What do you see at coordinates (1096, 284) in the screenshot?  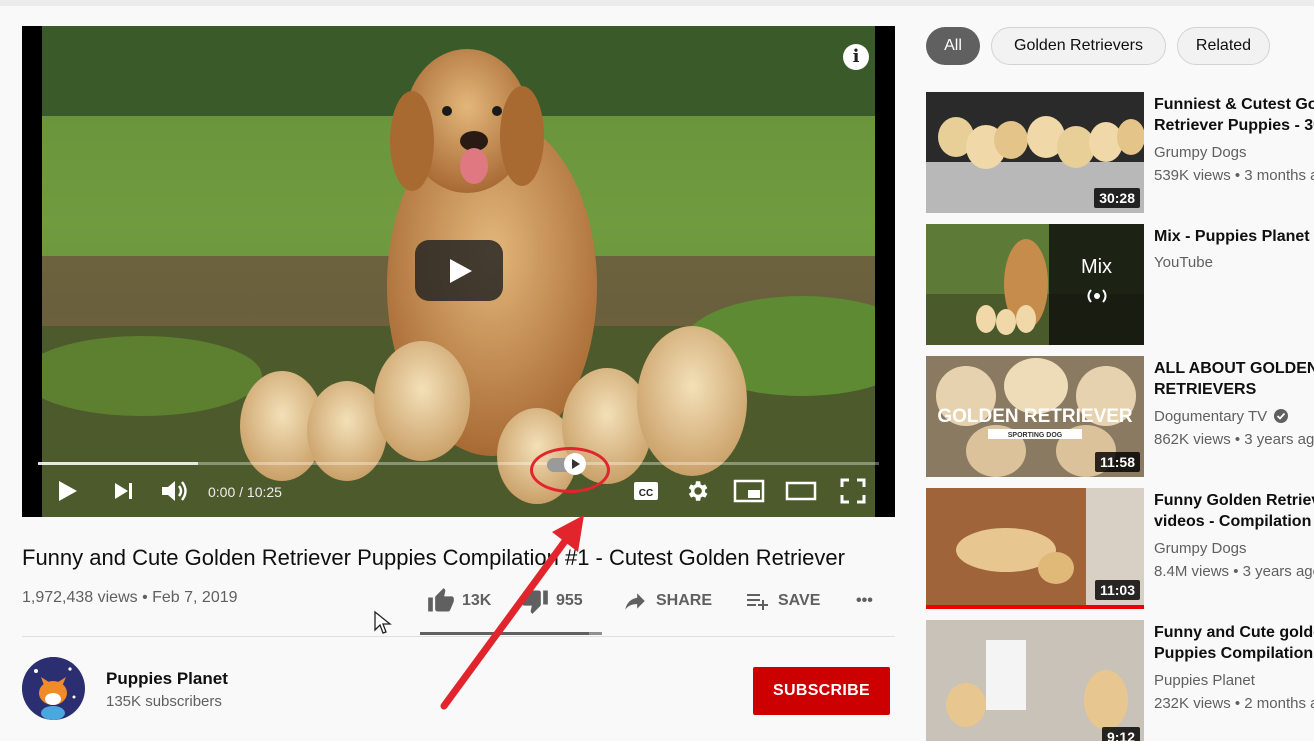 I see `mix-overlay: Mix` at bounding box center [1096, 284].